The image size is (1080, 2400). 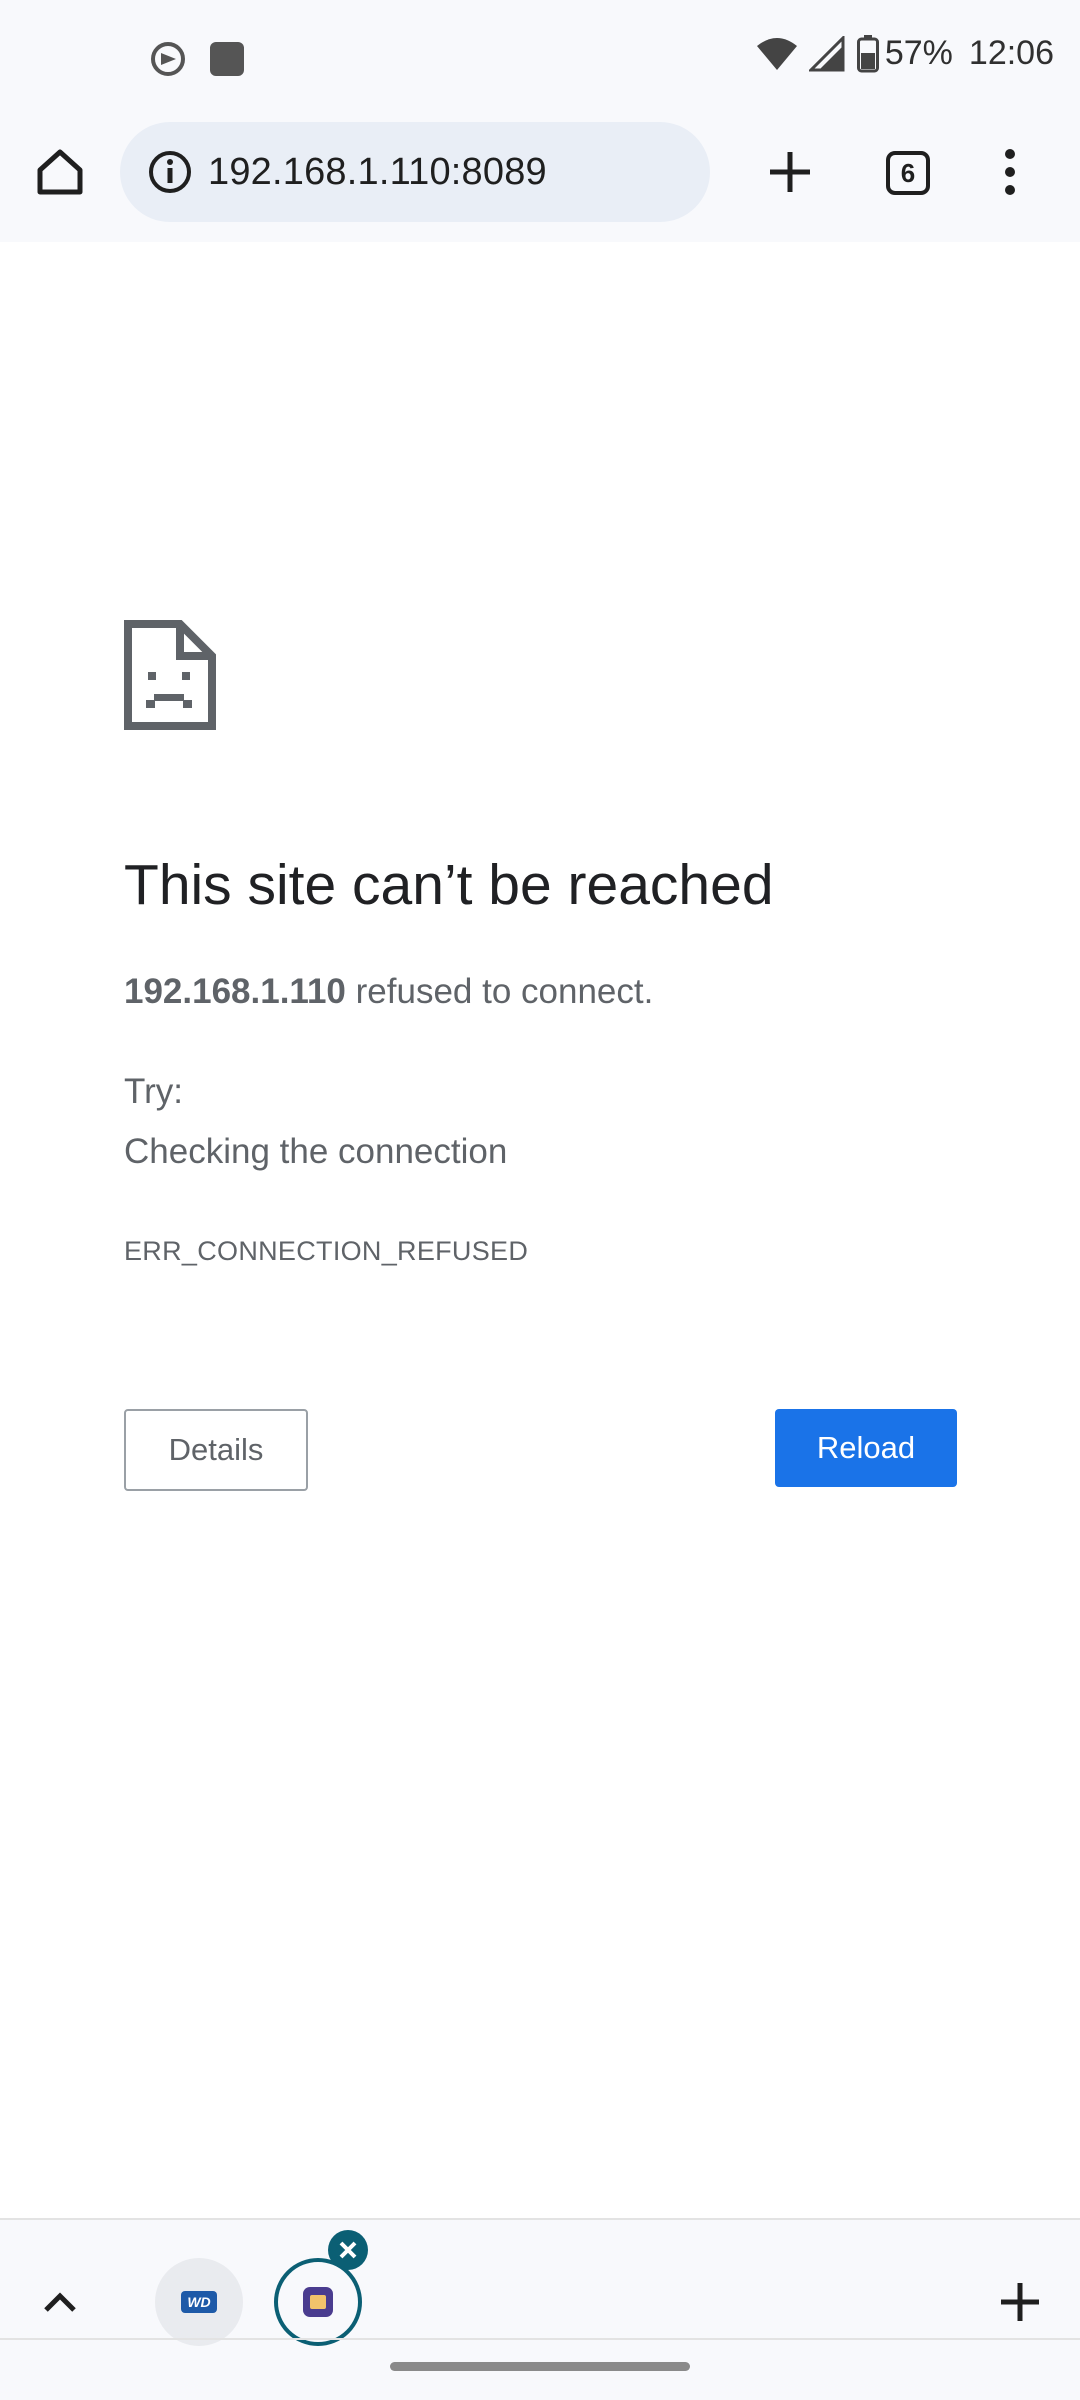 What do you see at coordinates (227, 59) in the screenshot?
I see `app-notification-icon` at bounding box center [227, 59].